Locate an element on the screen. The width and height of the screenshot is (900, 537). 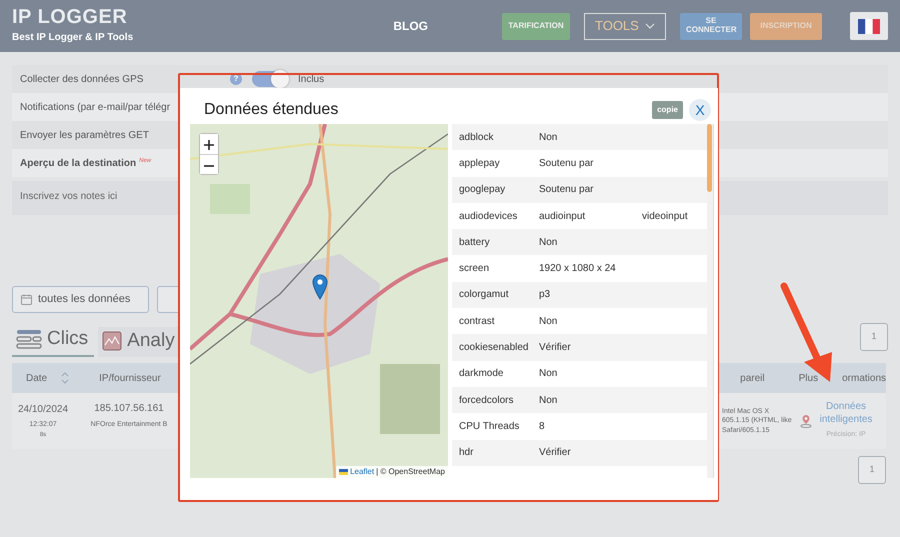
login-button: SE CONNECTER is located at coordinates (711, 26).